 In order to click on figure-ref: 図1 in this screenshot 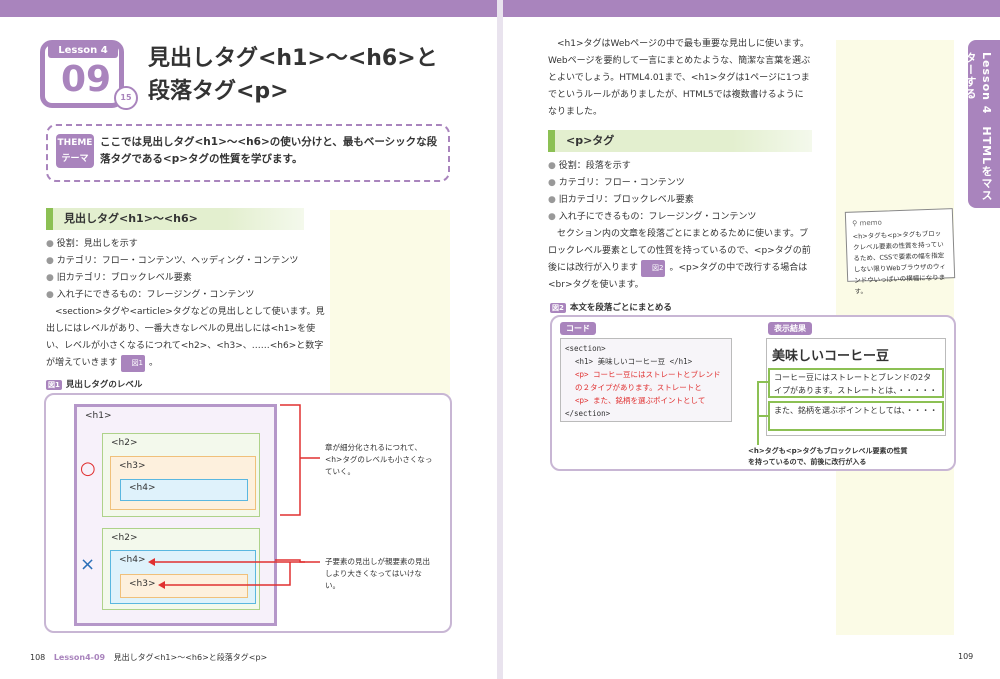, I will do `click(133, 363)`.